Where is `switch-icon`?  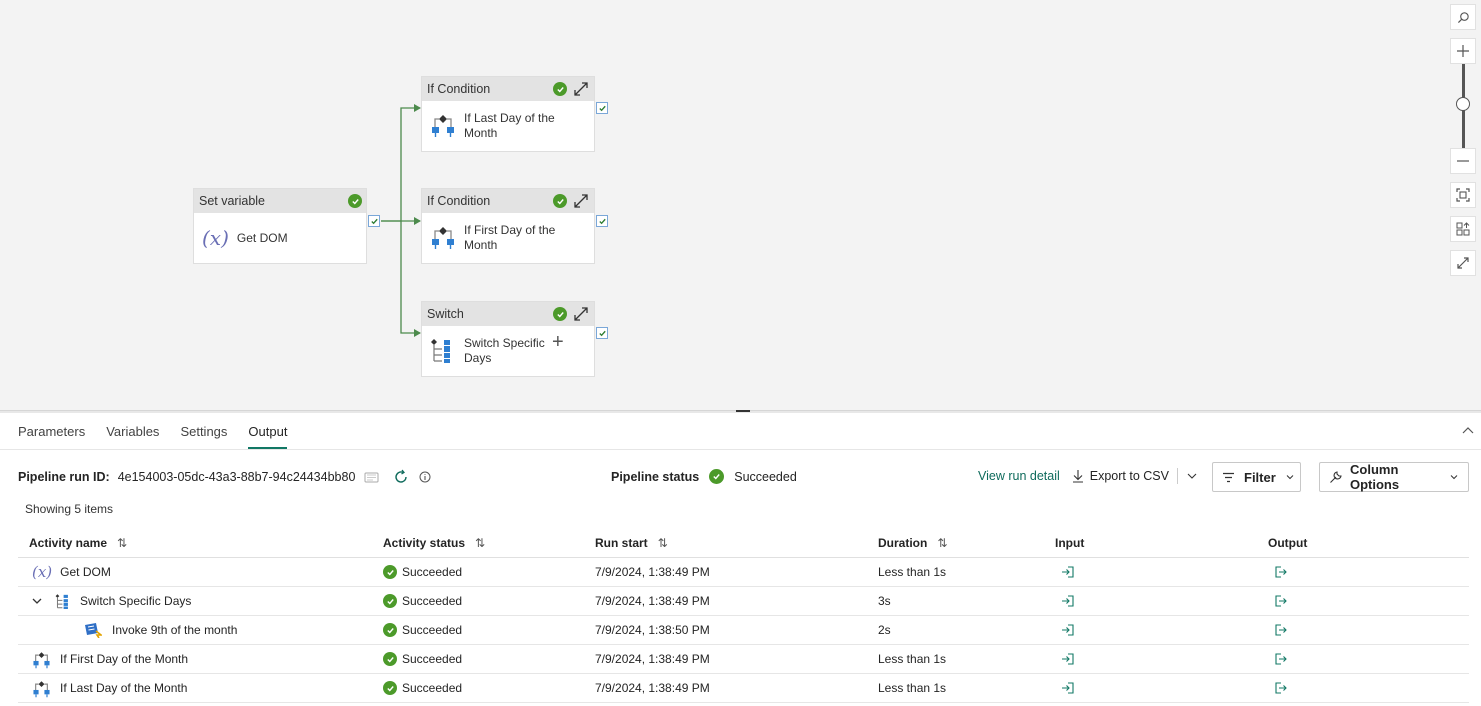 switch-icon is located at coordinates (443, 351).